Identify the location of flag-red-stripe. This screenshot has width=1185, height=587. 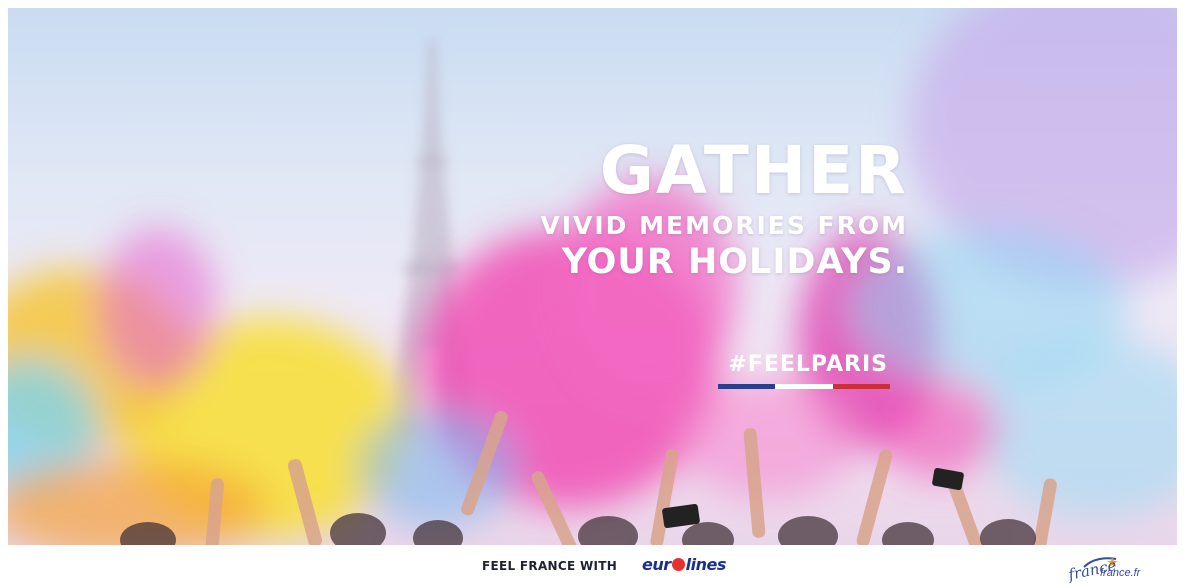
(861, 386).